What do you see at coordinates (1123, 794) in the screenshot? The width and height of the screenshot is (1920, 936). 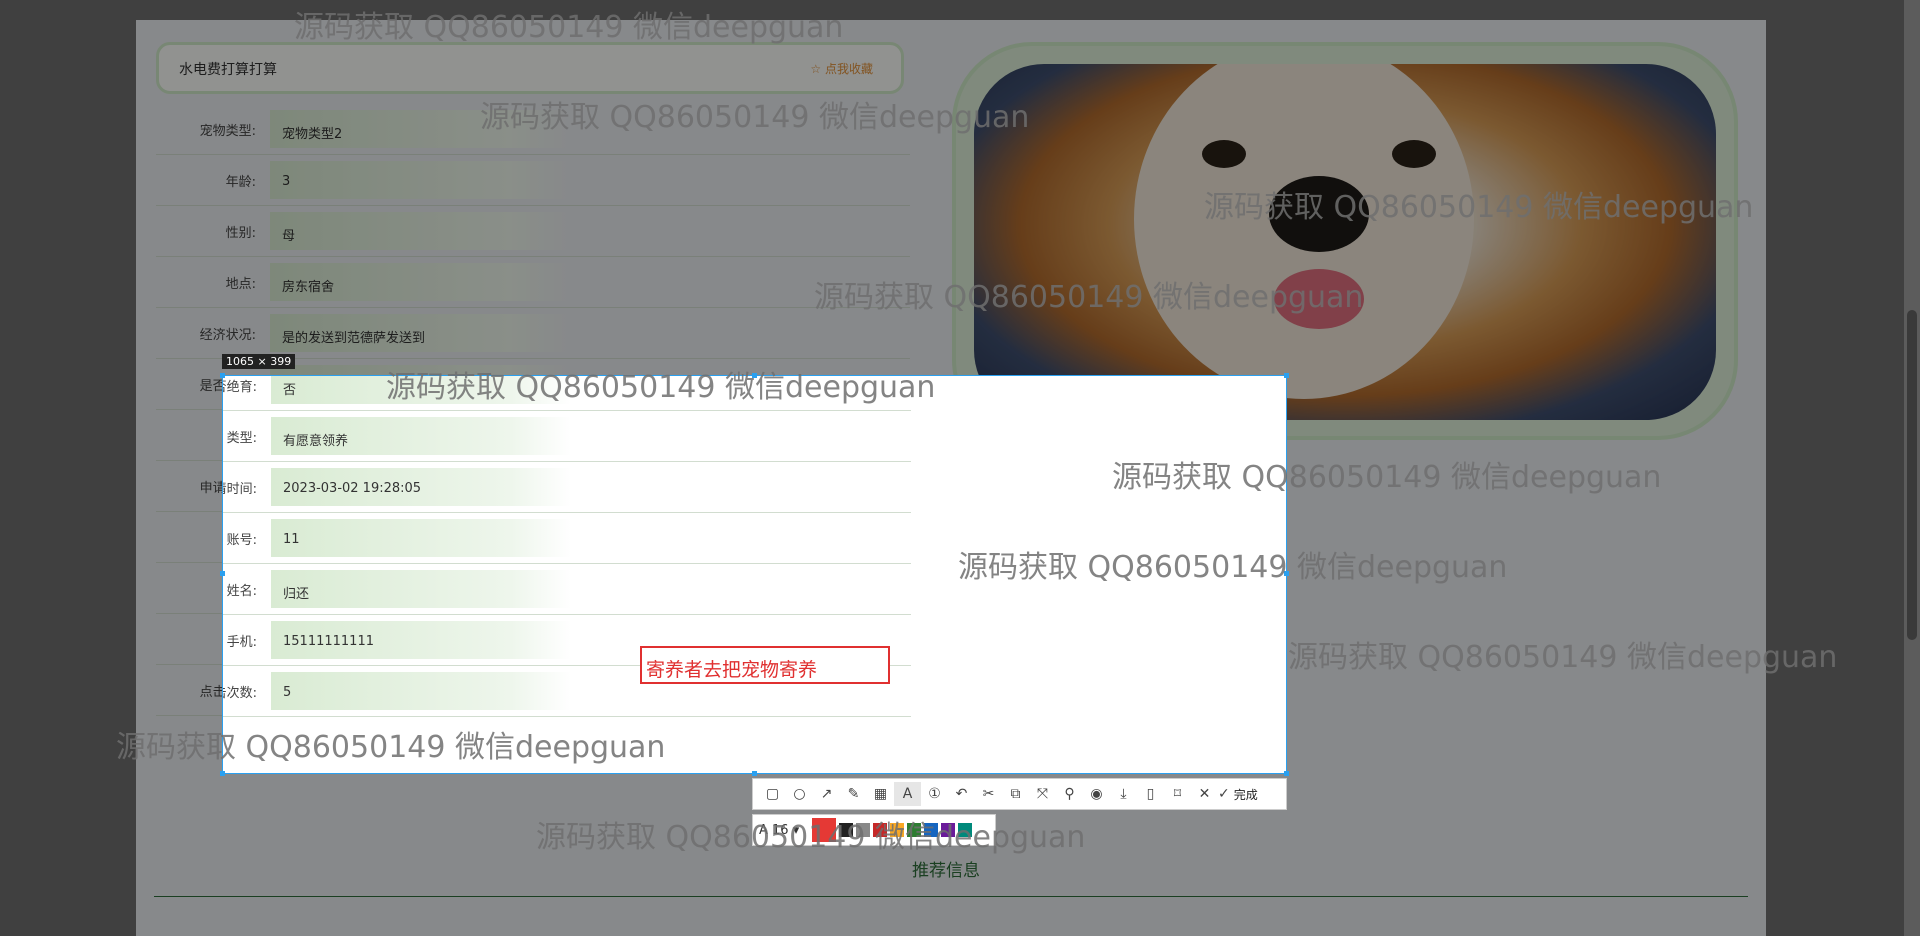 I see `download-icon: ⤓` at bounding box center [1123, 794].